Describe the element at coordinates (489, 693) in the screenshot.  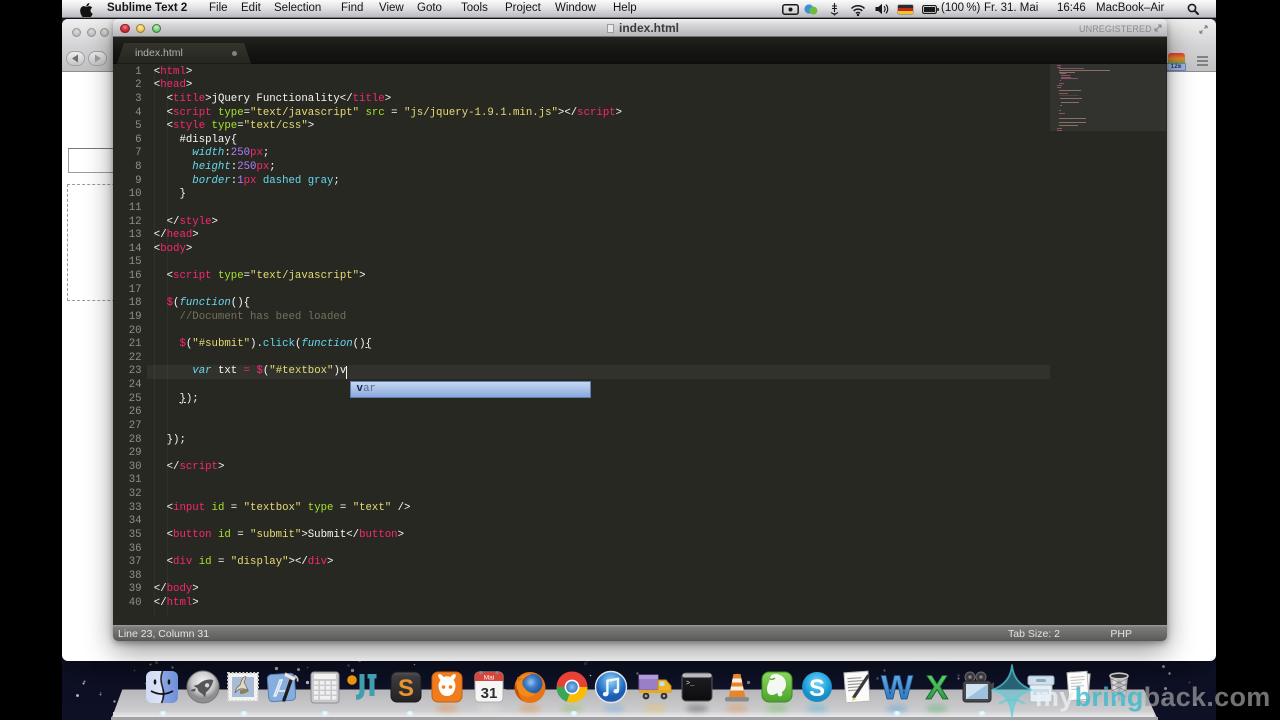
I see `svg-text: 31` at that location.